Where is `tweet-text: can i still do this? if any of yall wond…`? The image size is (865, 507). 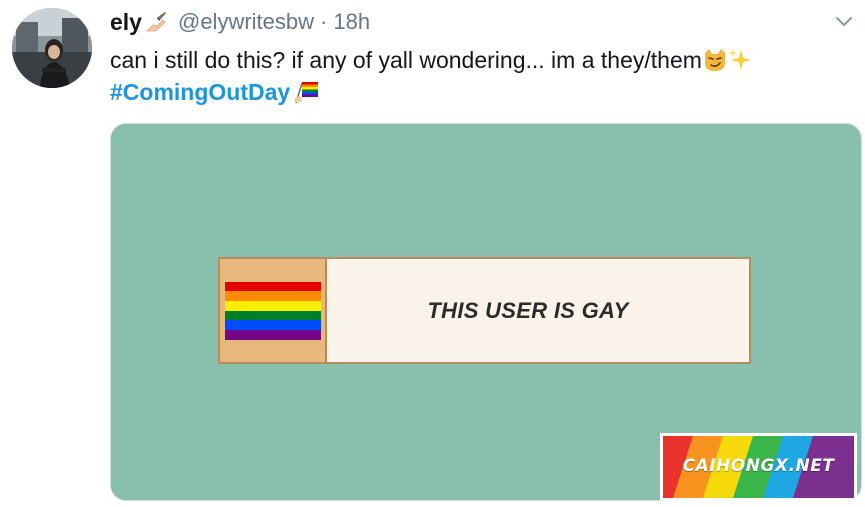
tweet-text: can i still do this? if any of yall wond… is located at coordinates (432, 60).